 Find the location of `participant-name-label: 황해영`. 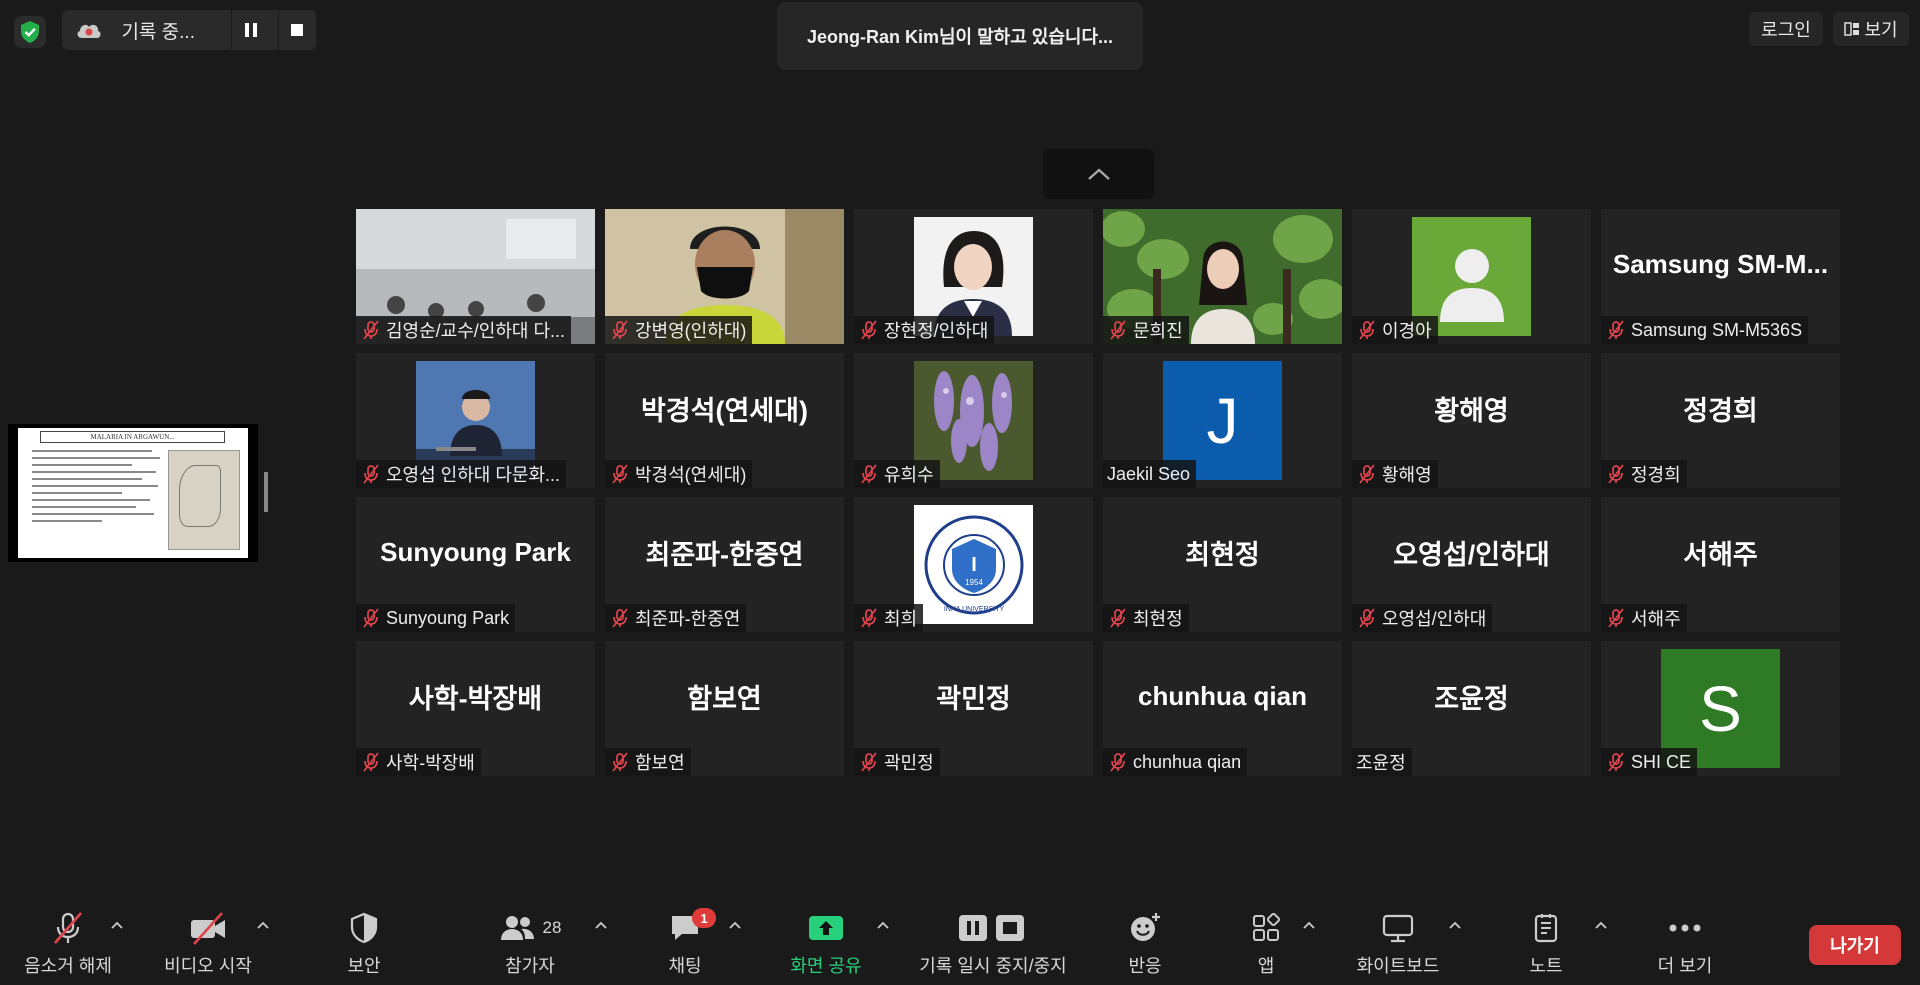

participant-name-label: 황해영 is located at coordinates (1395, 474).